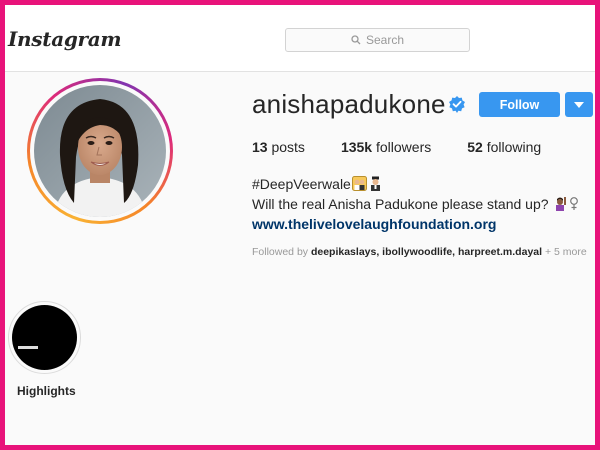  I want to click on bio-line-3: www.thelivelovelaughfoundation.org, so click(415, 224).